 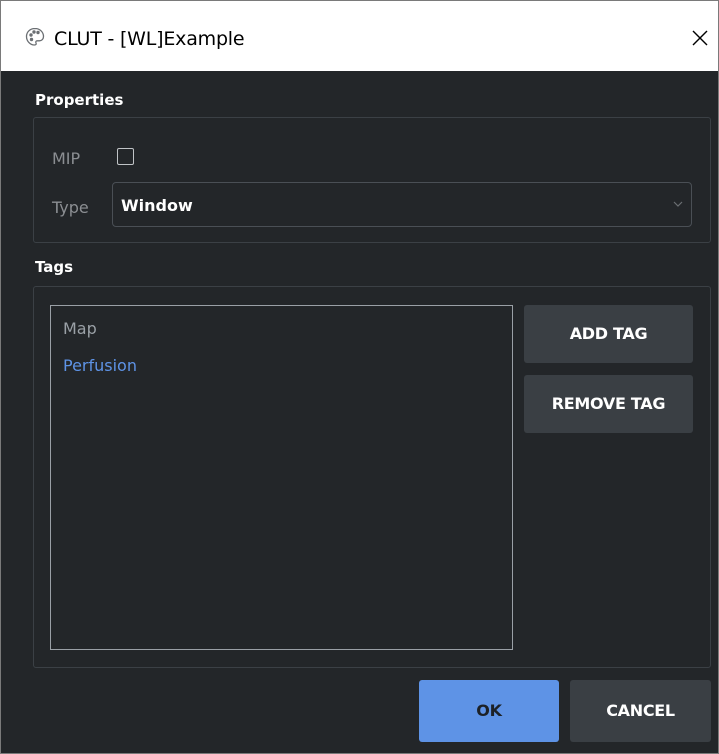 What do you see at coordinates (79, 100) in the screenshot?
I see `properties-heading: Properties` at bounding box center [79, 100].